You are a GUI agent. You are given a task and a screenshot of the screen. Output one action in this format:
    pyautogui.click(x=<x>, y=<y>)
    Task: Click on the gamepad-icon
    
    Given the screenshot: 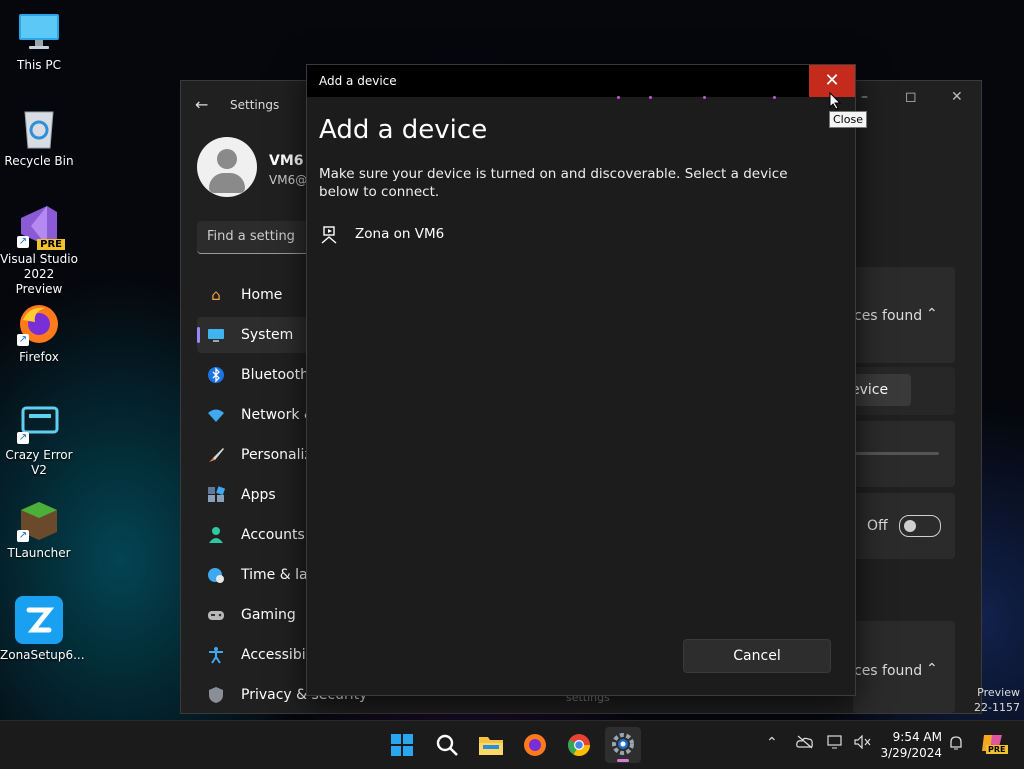 What is the action you would take?
    pyautogui.click(x=216, y=615)
    